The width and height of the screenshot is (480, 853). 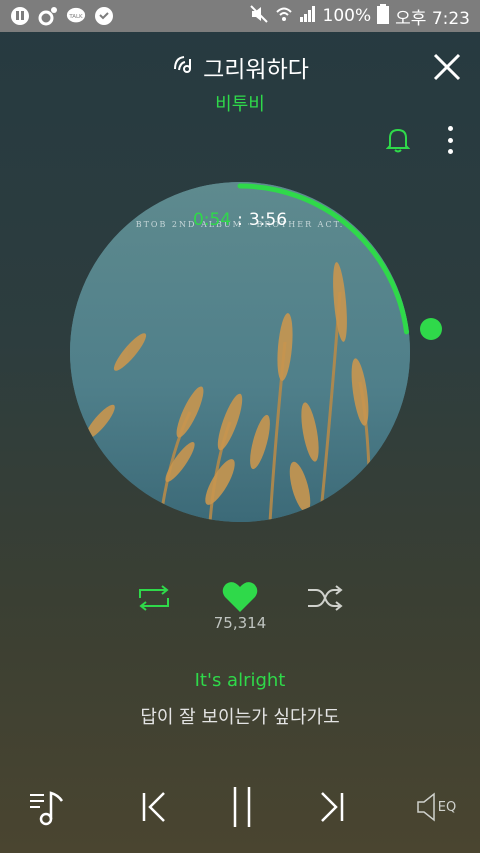 What do you see at coordinates (240, 680) in the screenshot?
I see `lyric-current: It's alright` at bounding box center [240, 680].